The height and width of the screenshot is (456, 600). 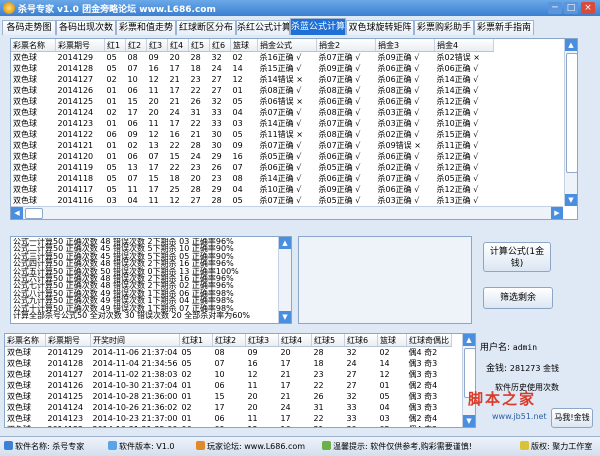 I want to click on tab-red-zone: 红球断区分布, so click(x=206, y=27).